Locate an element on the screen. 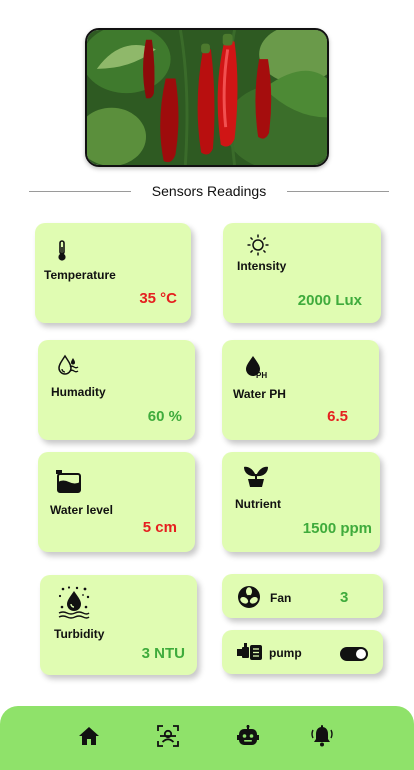 Image resolution: width=414 pixels, height=770 pixels. pump-toggle is located at coordinates (354, 654).